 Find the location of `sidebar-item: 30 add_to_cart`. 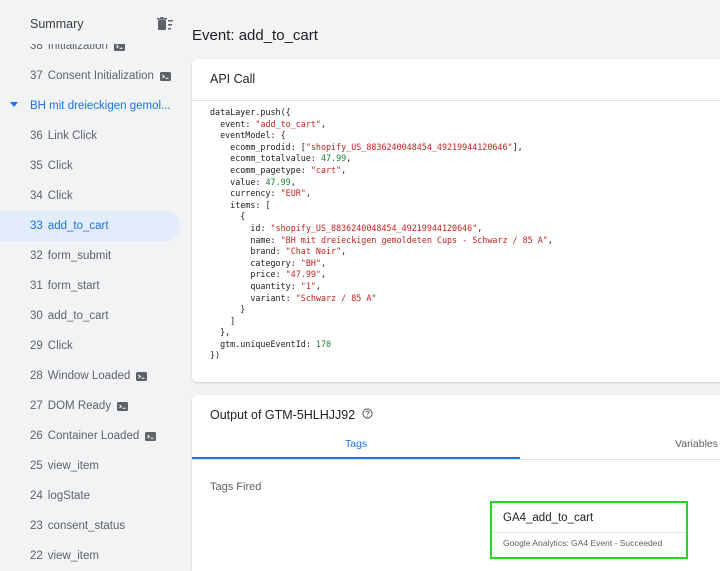

sidebar-item: 30 add_to_cart is located at coordinates (90, 316).